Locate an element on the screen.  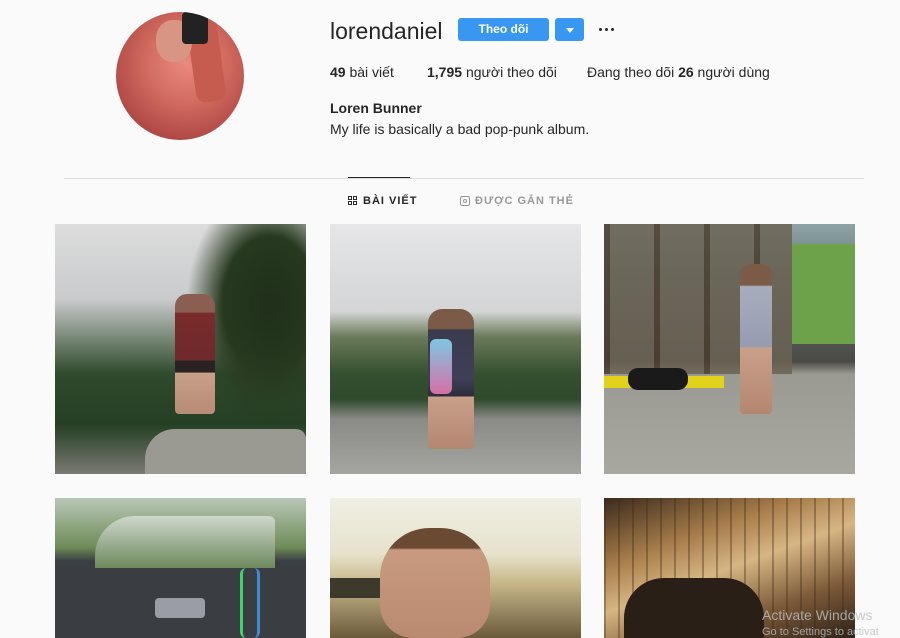
tab-posts: BÀI VIẾT is located at coordinates (382, 201).